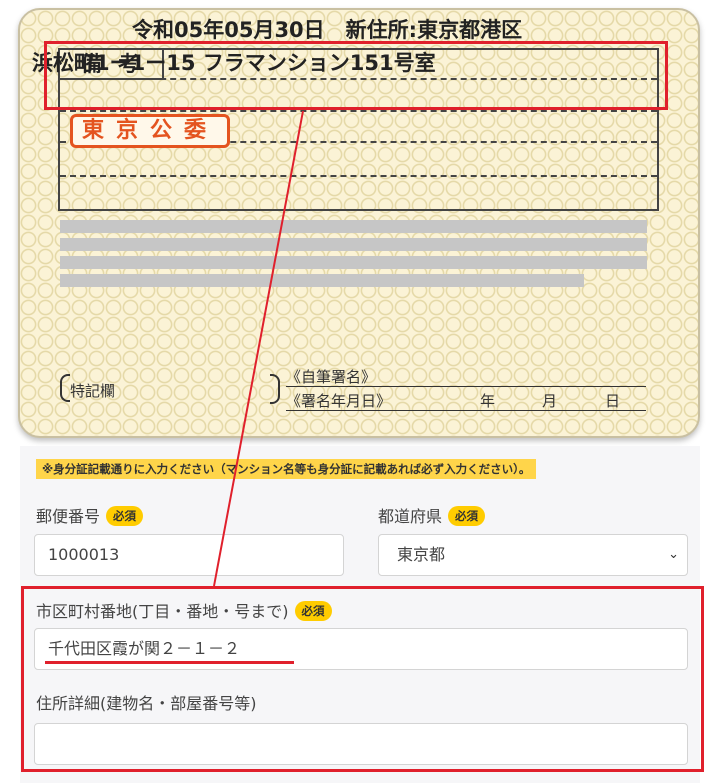 Image resolution: width=717 pixels, height=783 pixels. What do you see at coordinates (93, 391) in the screenshot?
I see `special-notes-label: 特記欄` at bounding box center [93, 391].